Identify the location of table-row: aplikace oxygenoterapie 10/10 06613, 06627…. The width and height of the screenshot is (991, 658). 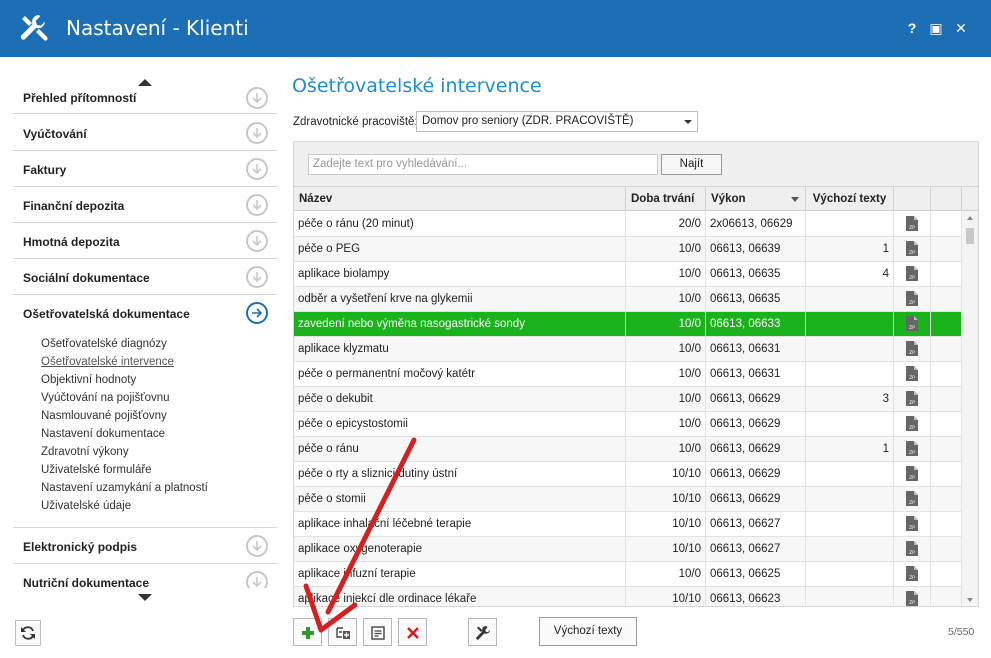
(628, 549).